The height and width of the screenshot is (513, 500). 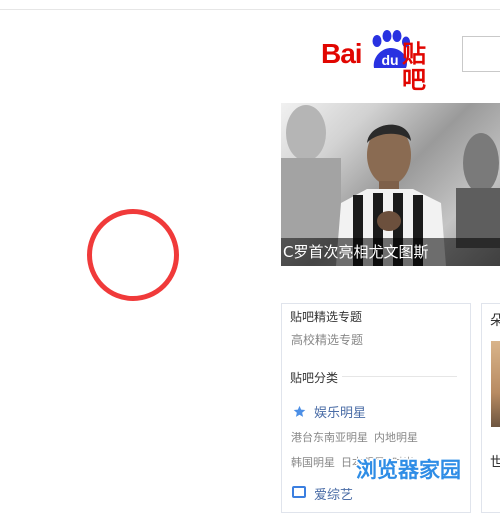 I want to click on subcat-mainland-stars: 内地明星, so click(x=396, y=437).